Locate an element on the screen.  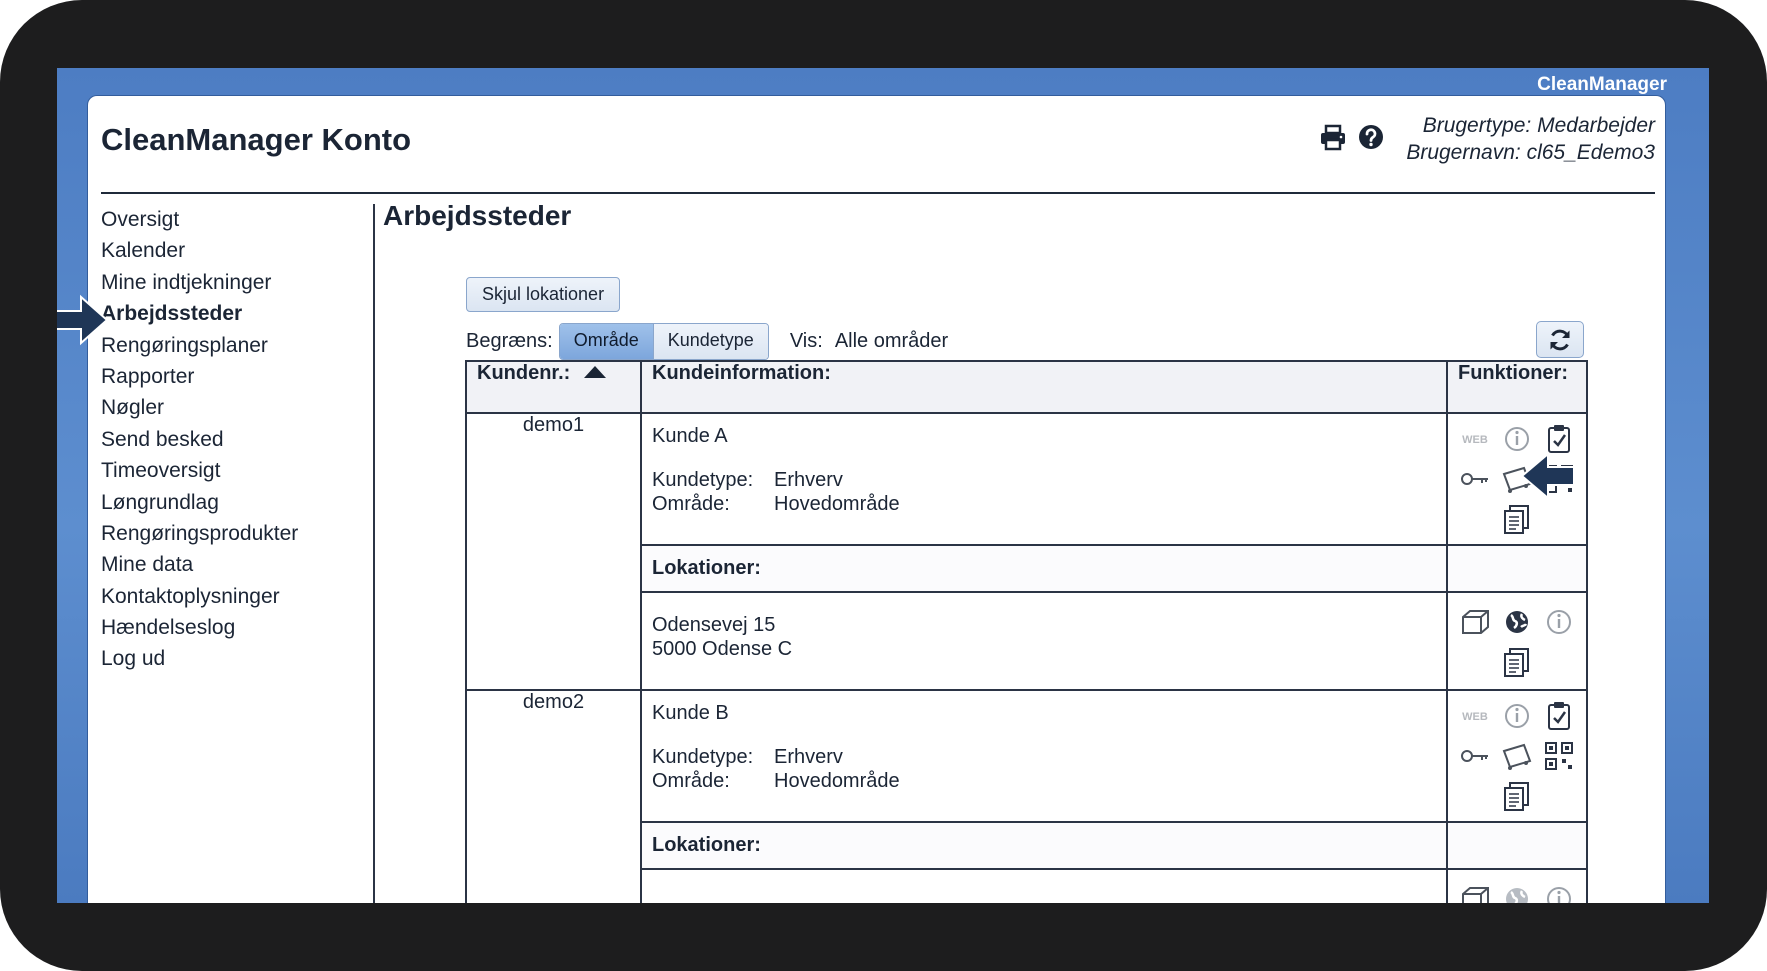
cell-location-address is located at coordinates (1044, 885).